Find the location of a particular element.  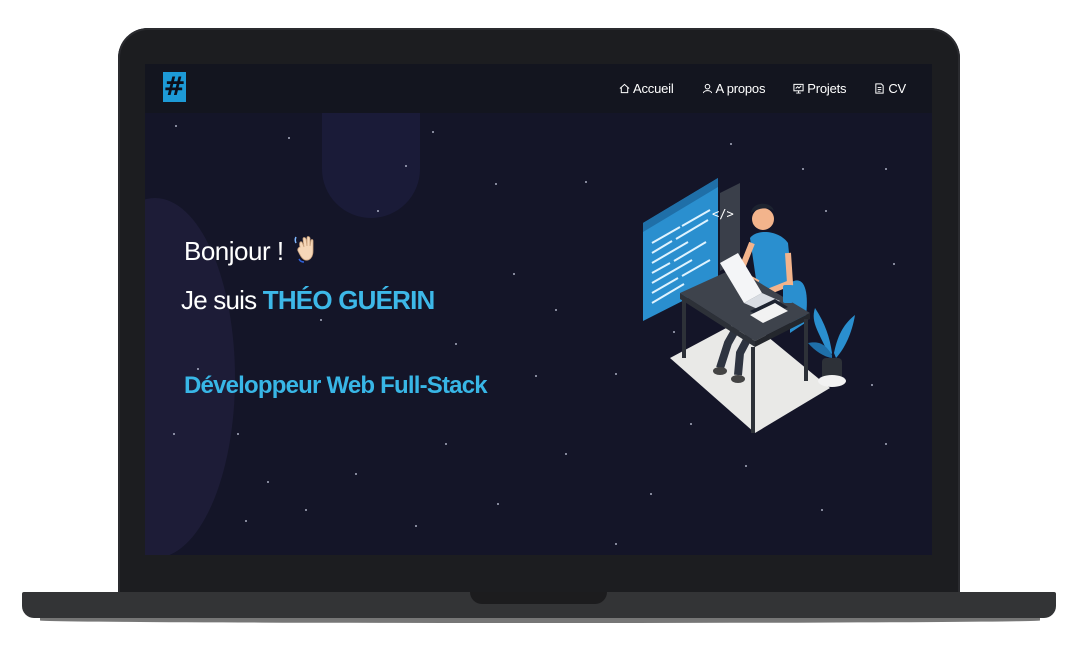

nav-link-label: A propos is located at coordinates (740, 88).